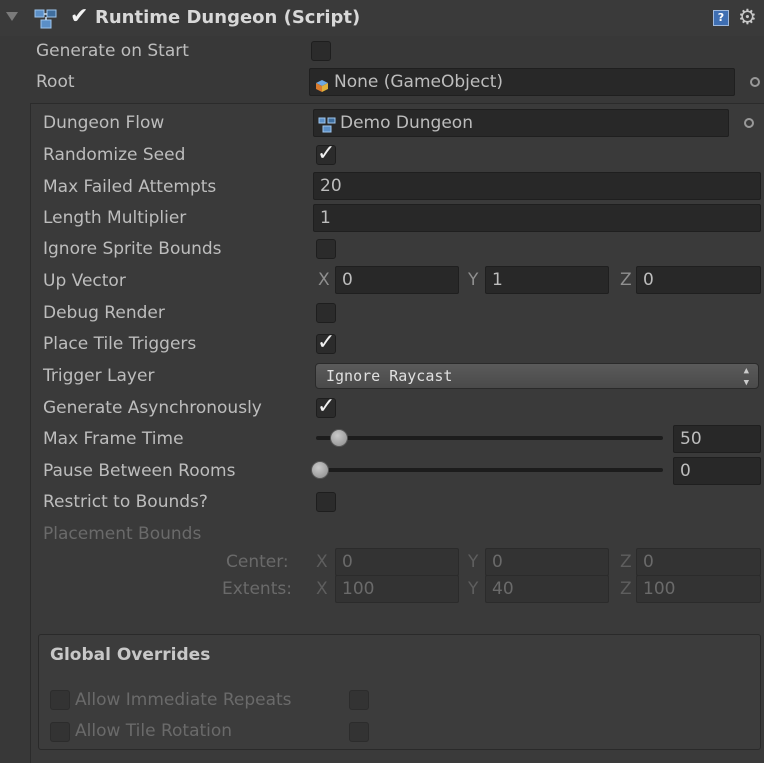 The height and width of the screenshot is (763, 764). What do you see at coordinates (125, 502) in the screenshot?
I see `restrict-to-bounds-label: Restrict to Bounds?` at bounding box center [125, 502].